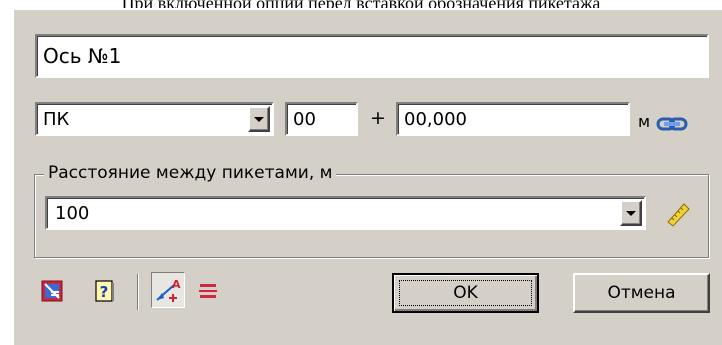 The width and height of the screenshot is (722, 345). Describe the element at coordinates (82, 56) in the screenshot. I see `axis-name-value: Ось №1` at that location.